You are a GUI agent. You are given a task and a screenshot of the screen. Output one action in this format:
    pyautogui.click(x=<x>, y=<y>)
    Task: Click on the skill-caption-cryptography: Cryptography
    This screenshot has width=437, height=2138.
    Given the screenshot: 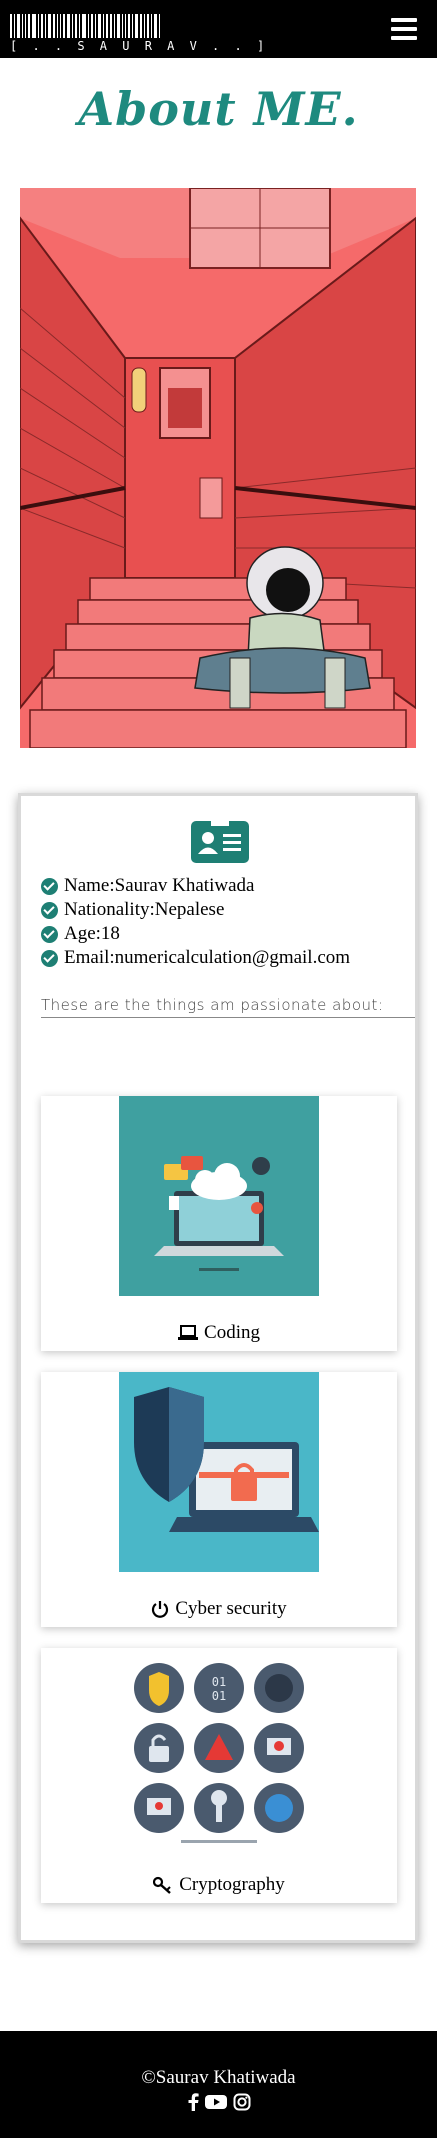 What is the action you would take?
    pyautogui.click(x=219, y=1885)
    